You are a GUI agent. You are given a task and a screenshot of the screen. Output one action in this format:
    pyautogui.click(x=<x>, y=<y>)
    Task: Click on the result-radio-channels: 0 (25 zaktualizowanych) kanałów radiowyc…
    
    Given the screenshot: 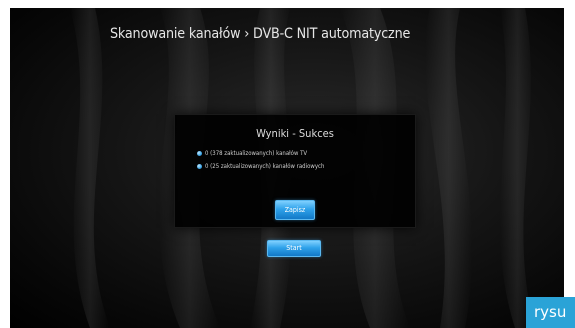 What is the action you would take?
    pyautogui.click(x=260, y=166)
    